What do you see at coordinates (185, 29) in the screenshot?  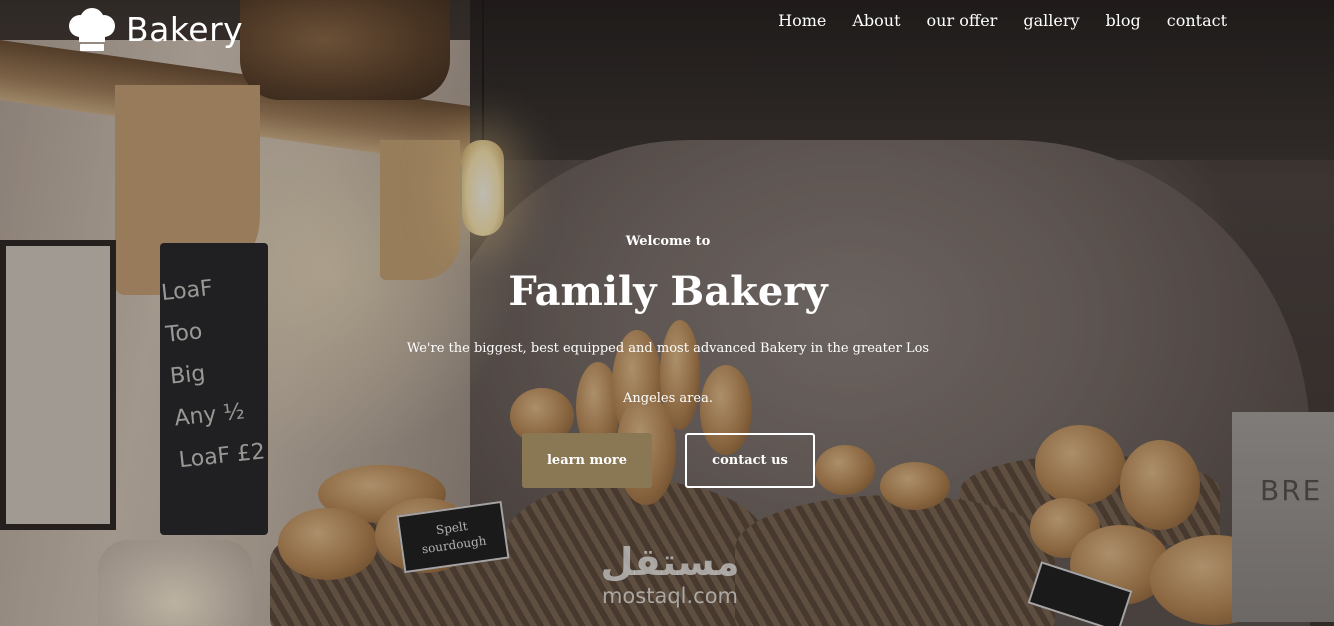 I see `brand-name: Bakery` at bounding box center [185, 29].